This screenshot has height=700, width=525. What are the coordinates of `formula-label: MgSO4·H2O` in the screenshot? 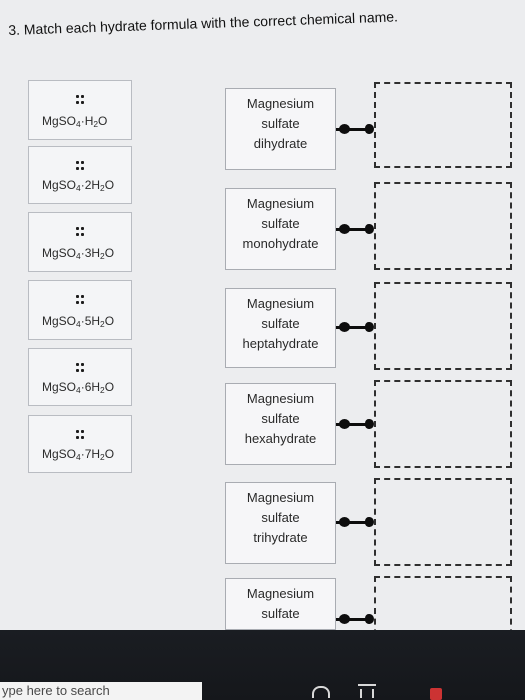 It's located at (75, 121).